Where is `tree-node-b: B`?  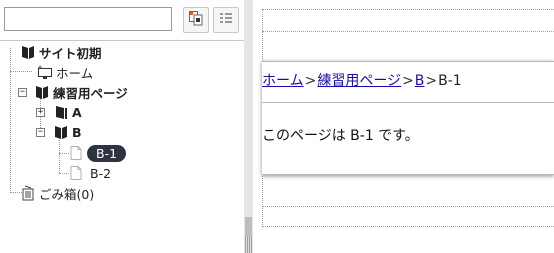 tree-node-b: B is located at coordinates (67, 132).